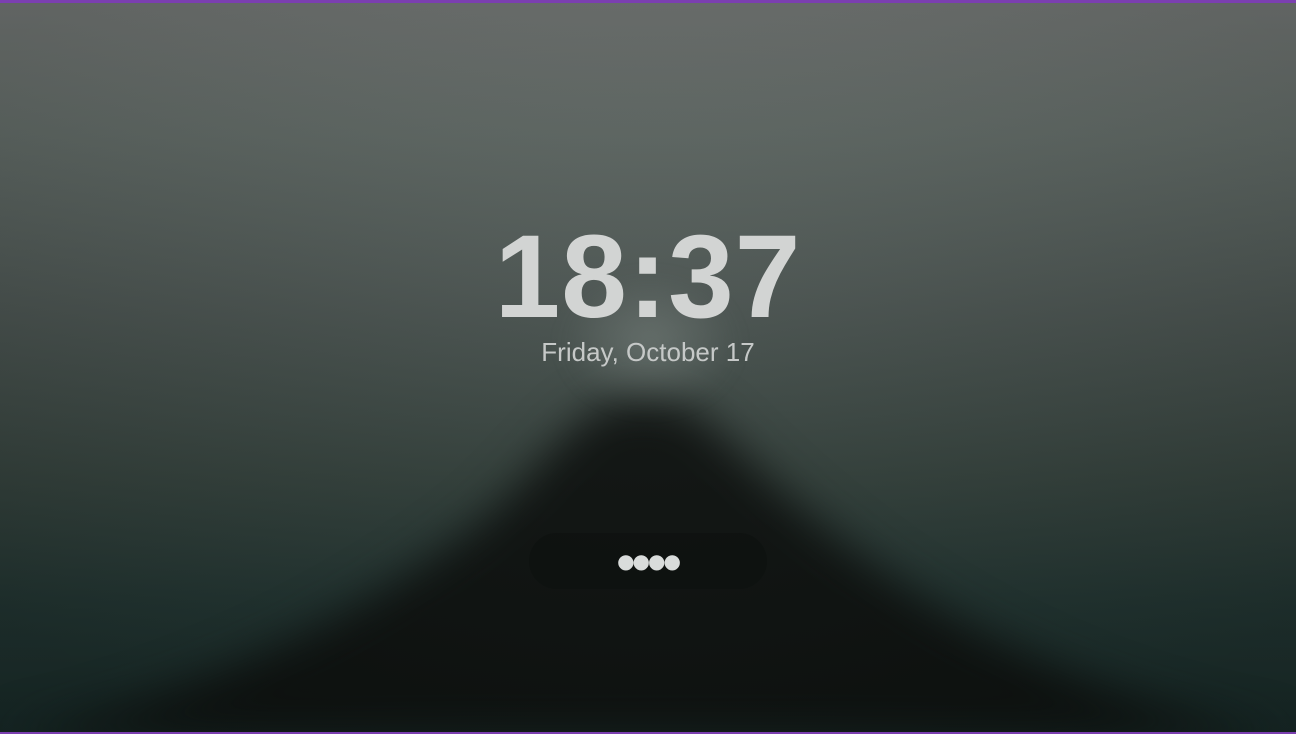 This screenshot has height=734, width=1296. Describe the element at coordinates (648, 352) in the screenshot. I see `clock-date: Friday, October 17` at that location.